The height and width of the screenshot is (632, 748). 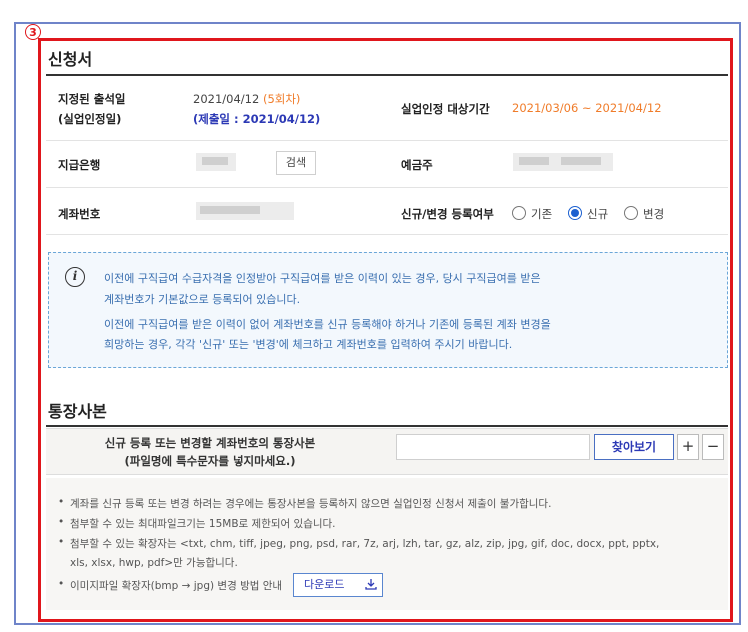 What do you see at coordinates (210, 461) in the screenshot?
I see `file-sublabel: (파일명에 특수문자를 넣지마세요.)` at bounding box center [210, 461].